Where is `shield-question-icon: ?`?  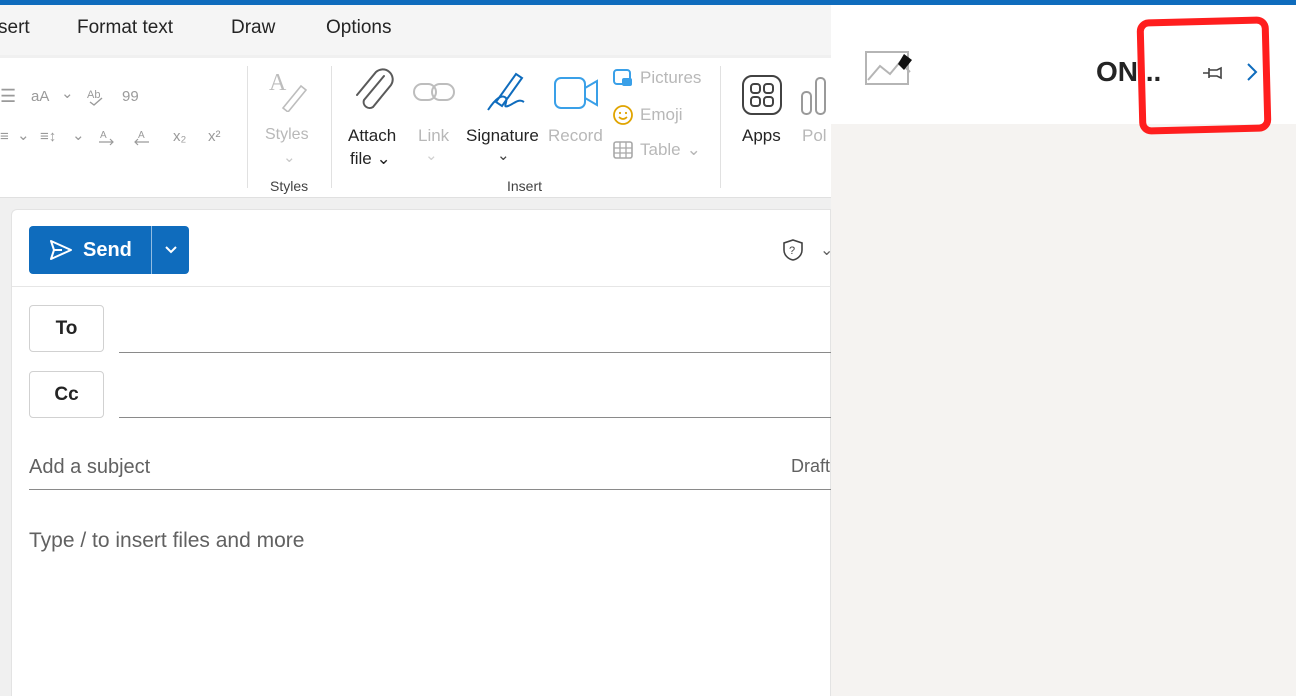
shield-question-icon: ? is located at coordinates (793, 250).